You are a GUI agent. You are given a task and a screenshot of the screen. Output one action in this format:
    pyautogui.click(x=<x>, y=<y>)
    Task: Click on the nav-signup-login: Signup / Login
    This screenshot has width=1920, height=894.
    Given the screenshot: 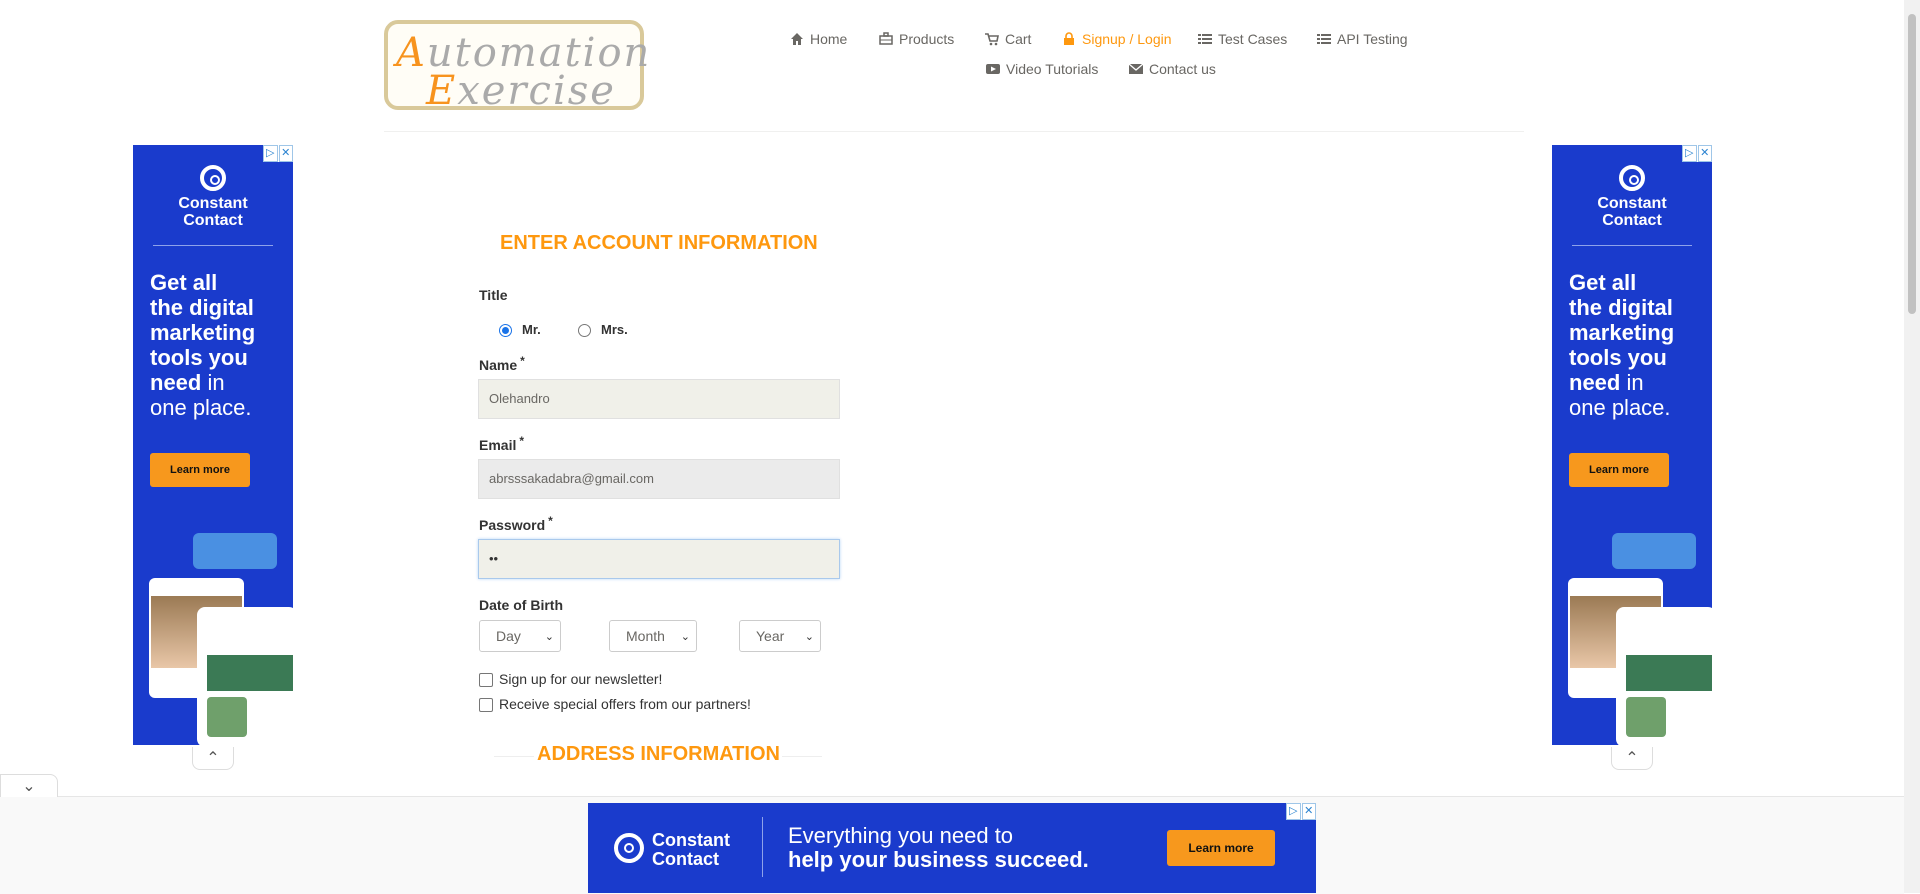 What is the action you would take?
    pyautogui.click(x=1117, y=39)
    